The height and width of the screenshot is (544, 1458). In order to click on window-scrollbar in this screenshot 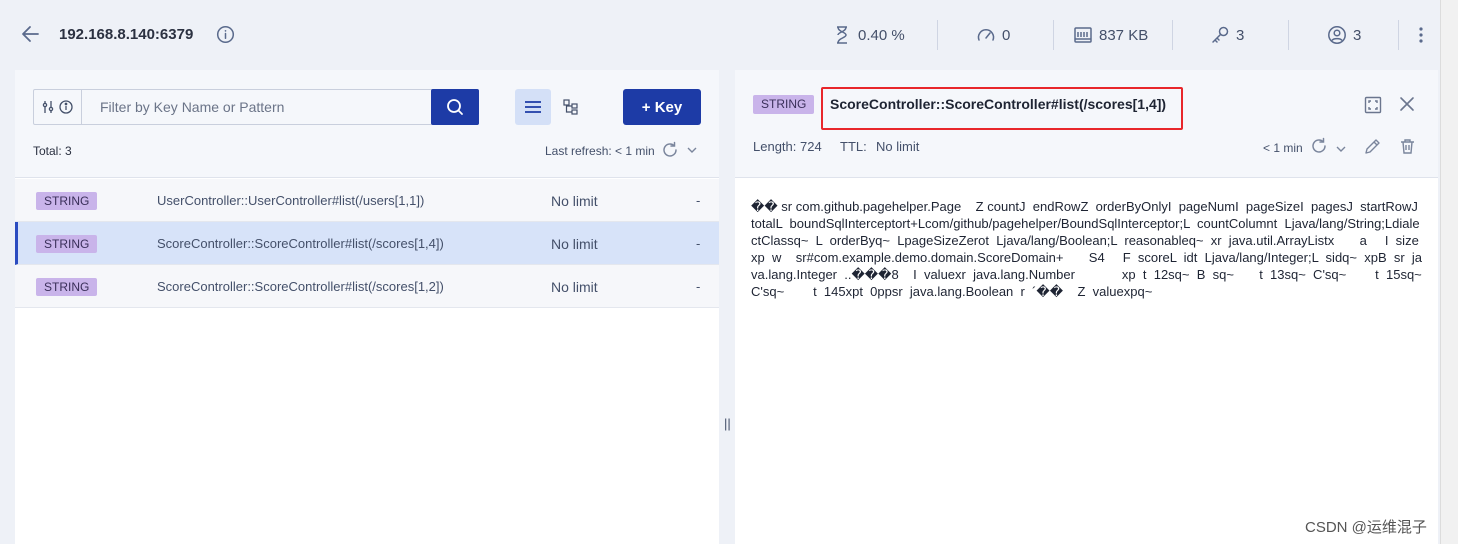, I will do `click(1449, 272)`.